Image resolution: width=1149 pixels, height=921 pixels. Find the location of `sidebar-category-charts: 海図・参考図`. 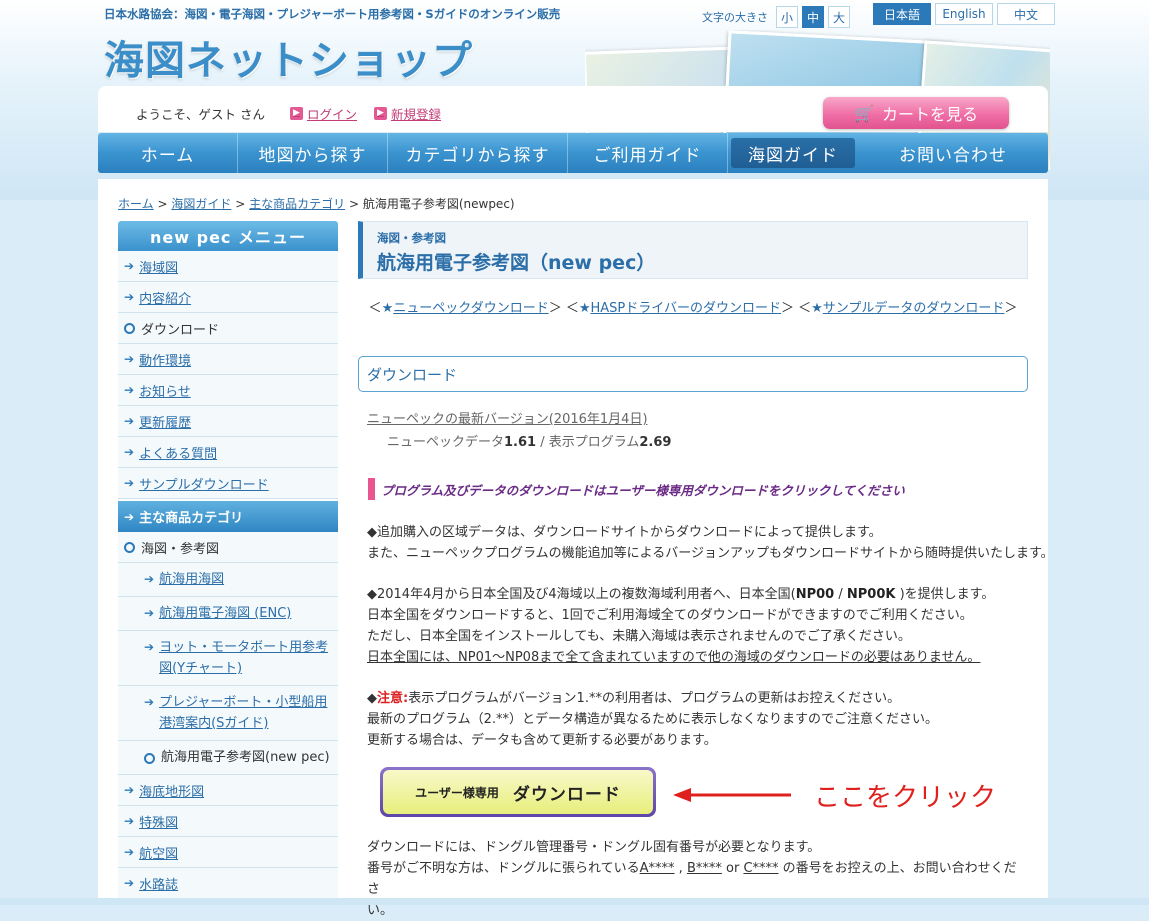

sidebar-category-charts: 海図・参考図 is located at coordinates (228, 547).